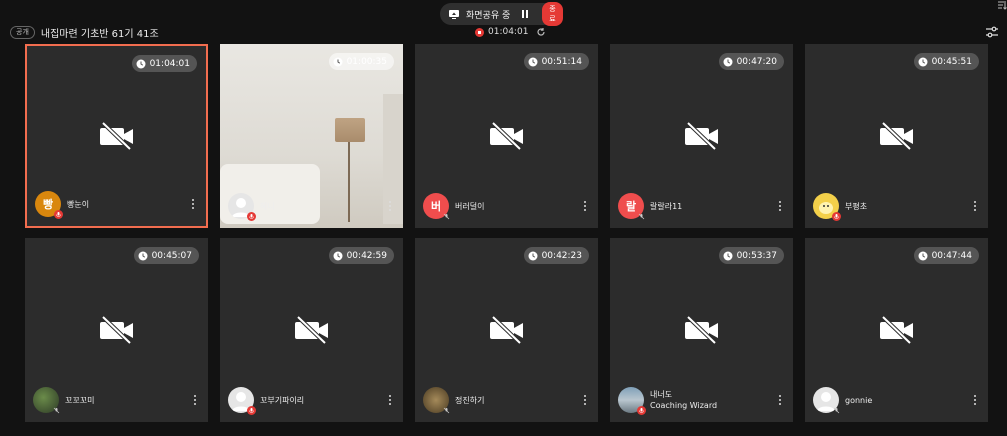 This screenshot has height=436, width=1007. I want to click on sliders-icon, so click(992, 32).